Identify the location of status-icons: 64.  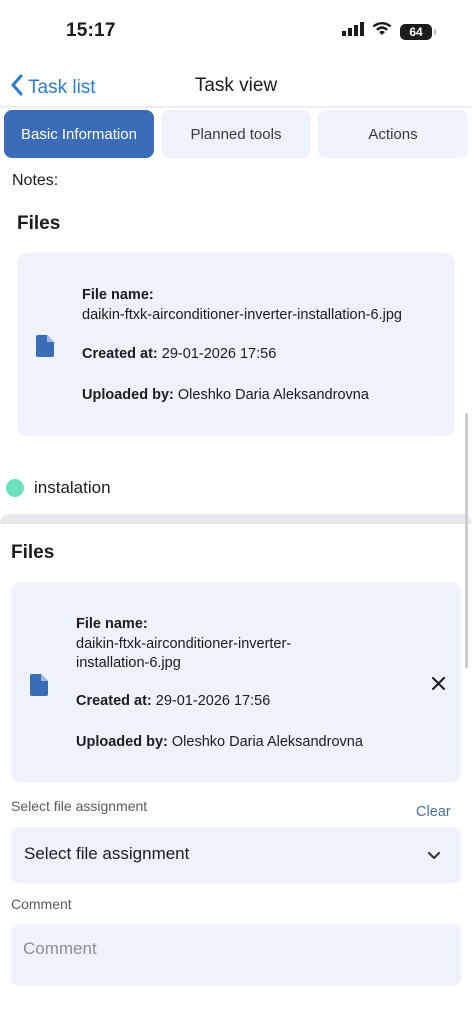
(389, 31).